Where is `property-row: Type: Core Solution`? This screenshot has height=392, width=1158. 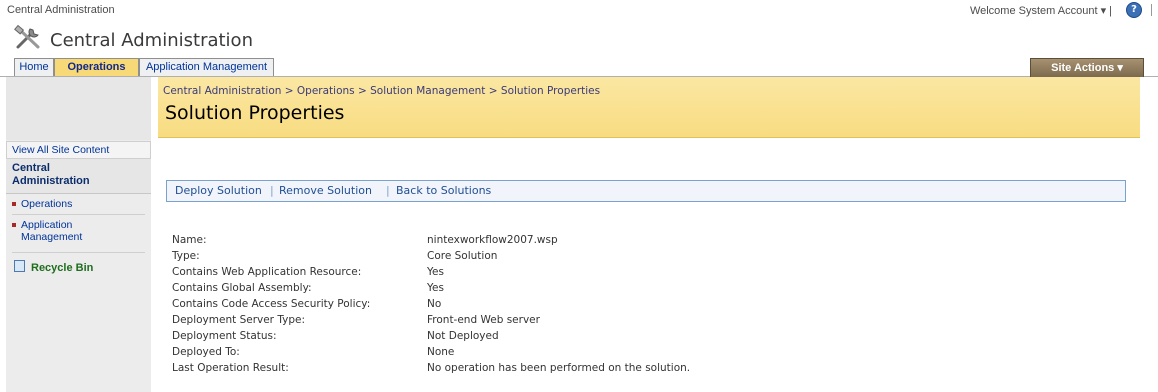 property-row: Type: Core Solution is located at coordinates (612, 258).